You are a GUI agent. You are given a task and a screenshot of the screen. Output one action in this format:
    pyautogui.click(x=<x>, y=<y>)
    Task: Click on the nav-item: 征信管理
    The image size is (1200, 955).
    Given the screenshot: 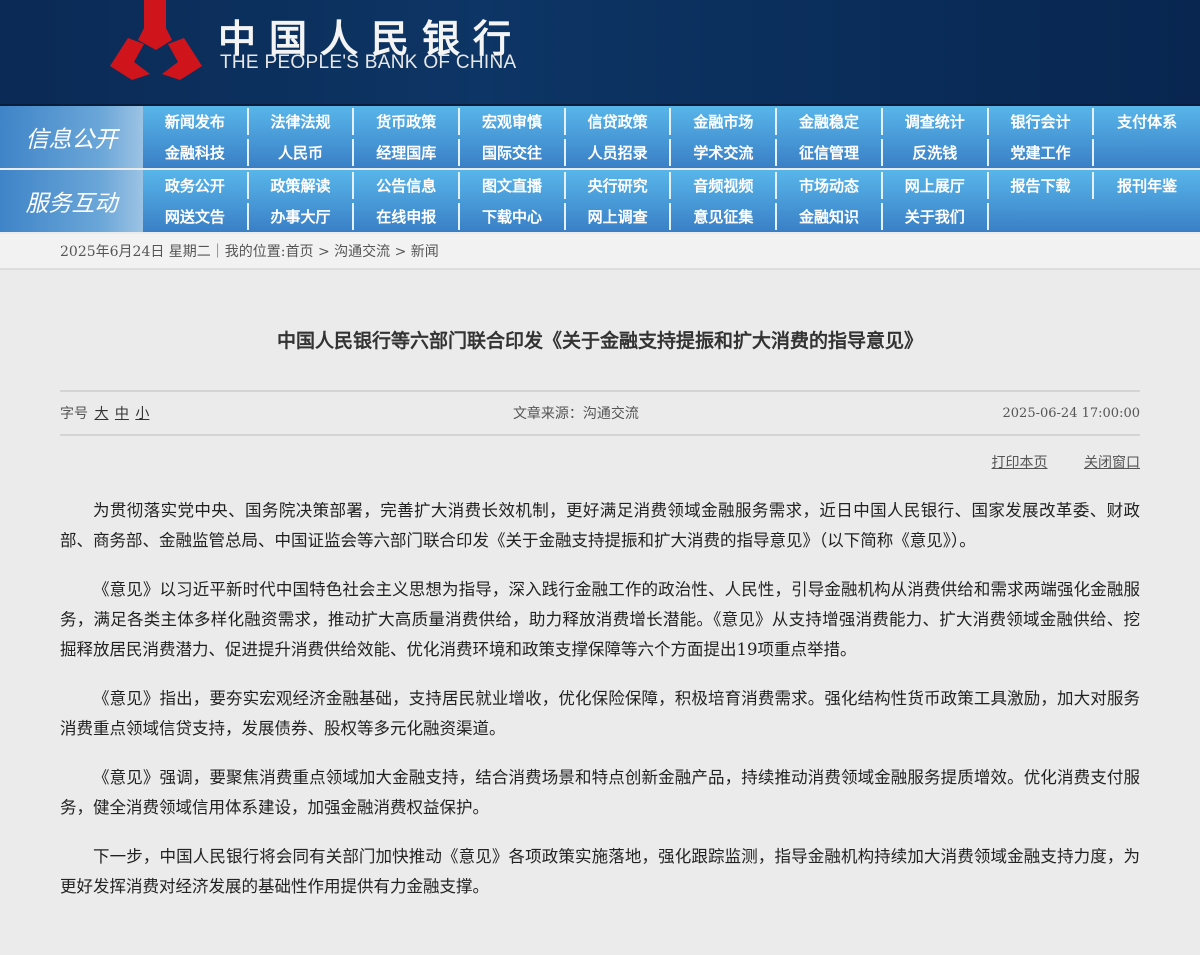 What is the action you would take?
    pyautogui.click(x=830, y=152)
    